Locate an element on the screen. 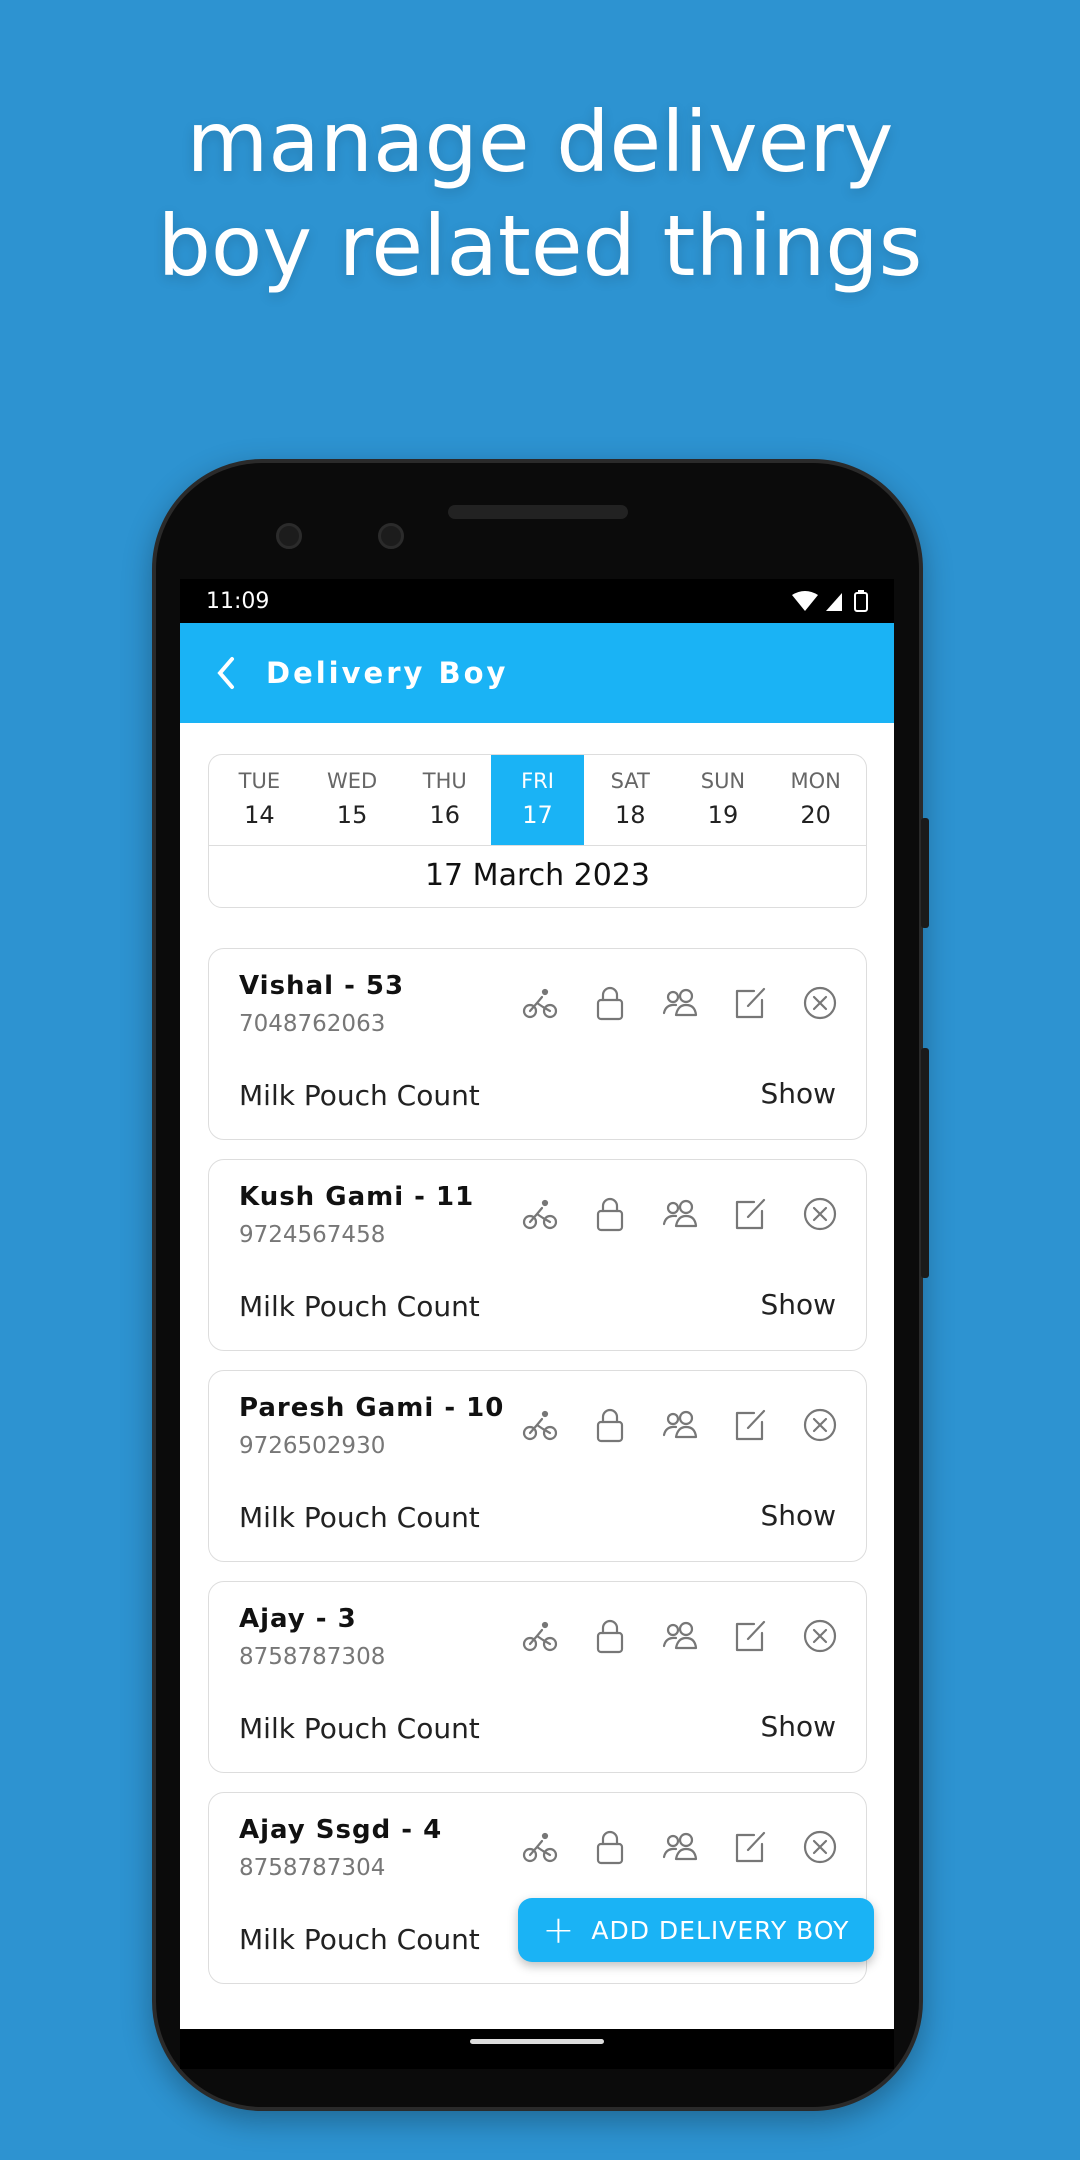 The image size is (1080, 2160). chevron-left-icon is located at coordinates (226, 673).